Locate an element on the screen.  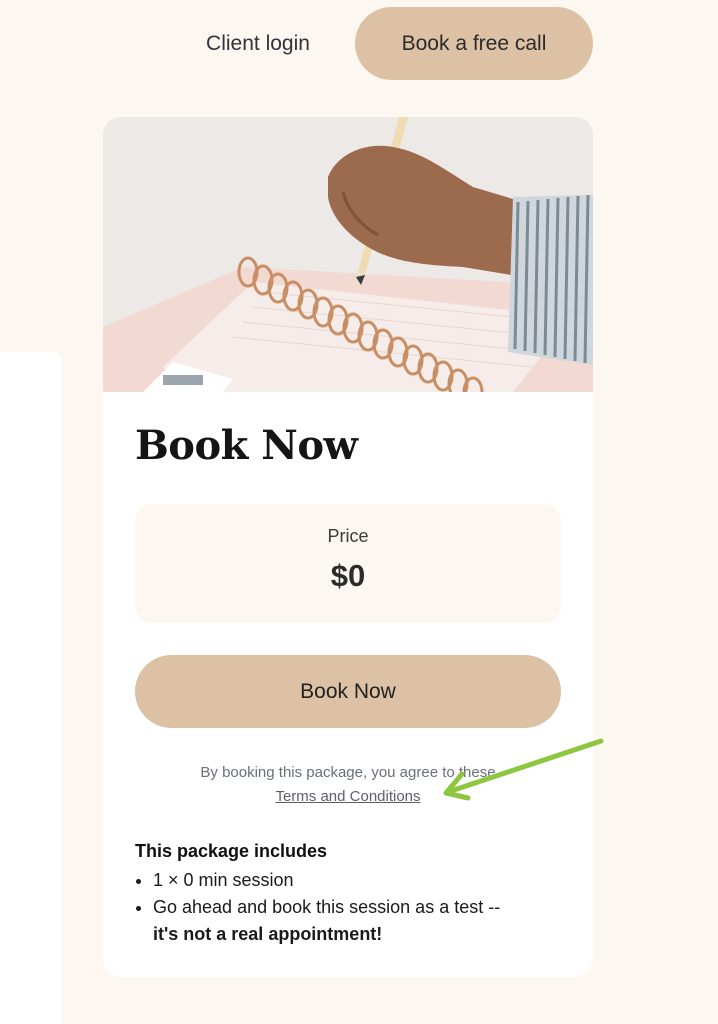
price-value: $0 is located at coordinates (348, 575).